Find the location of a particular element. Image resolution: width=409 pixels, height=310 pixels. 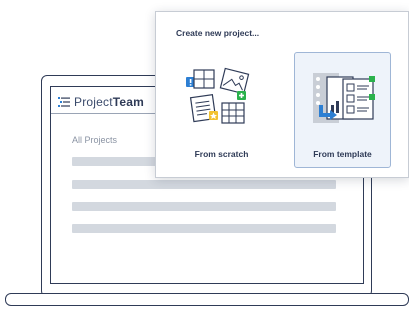

app-header: ProjectTeam is located at coordinates (101, 102).